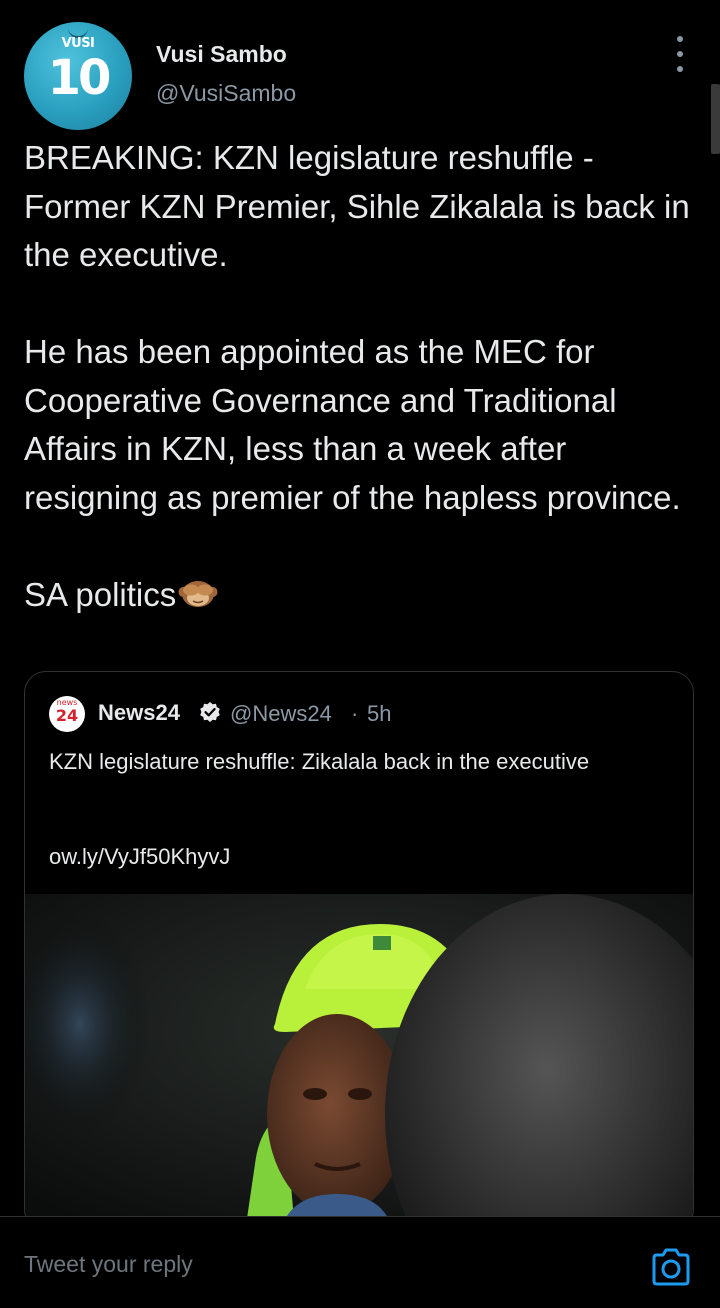 The image size is (720, 1308). I want to click on quoted-author-handle: @News24, so click(281, 713).